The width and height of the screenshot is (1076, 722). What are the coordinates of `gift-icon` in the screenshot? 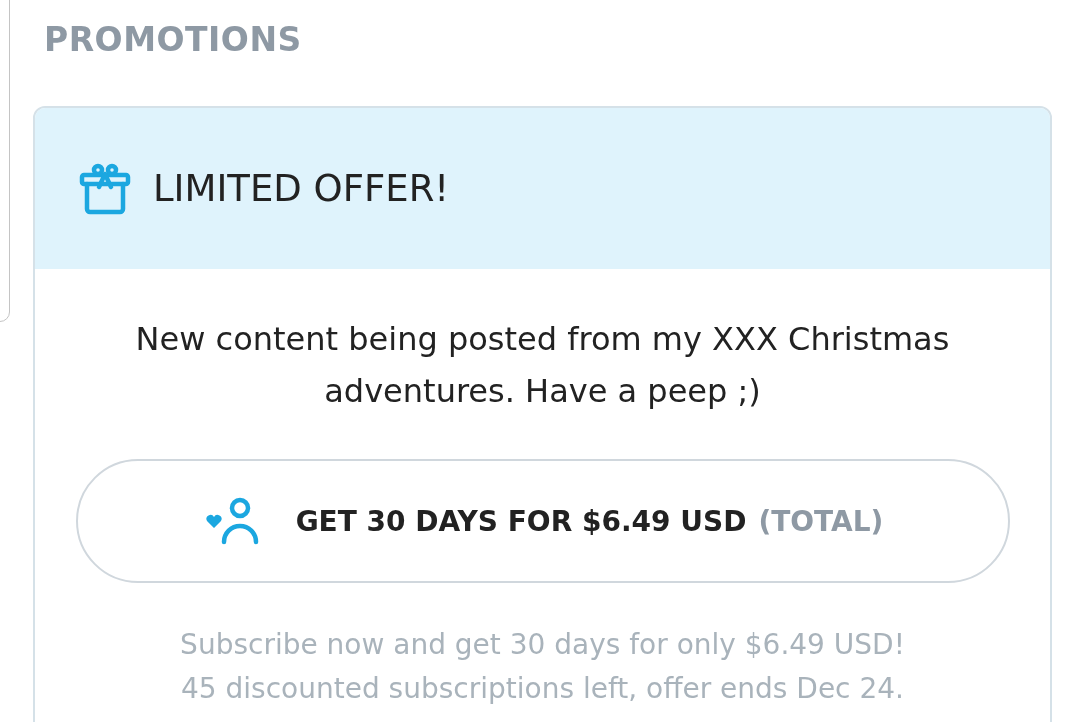 It's located at (105, 188).